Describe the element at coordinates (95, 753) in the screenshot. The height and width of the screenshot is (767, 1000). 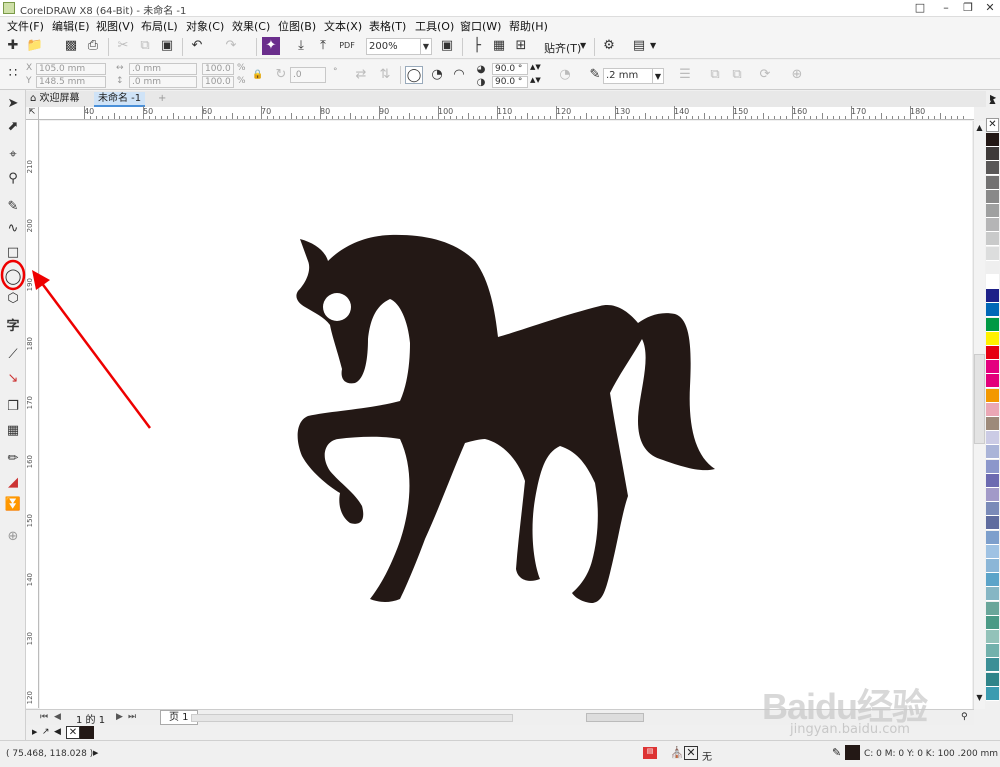
I see `status-menu-icon: ▶` at that location.